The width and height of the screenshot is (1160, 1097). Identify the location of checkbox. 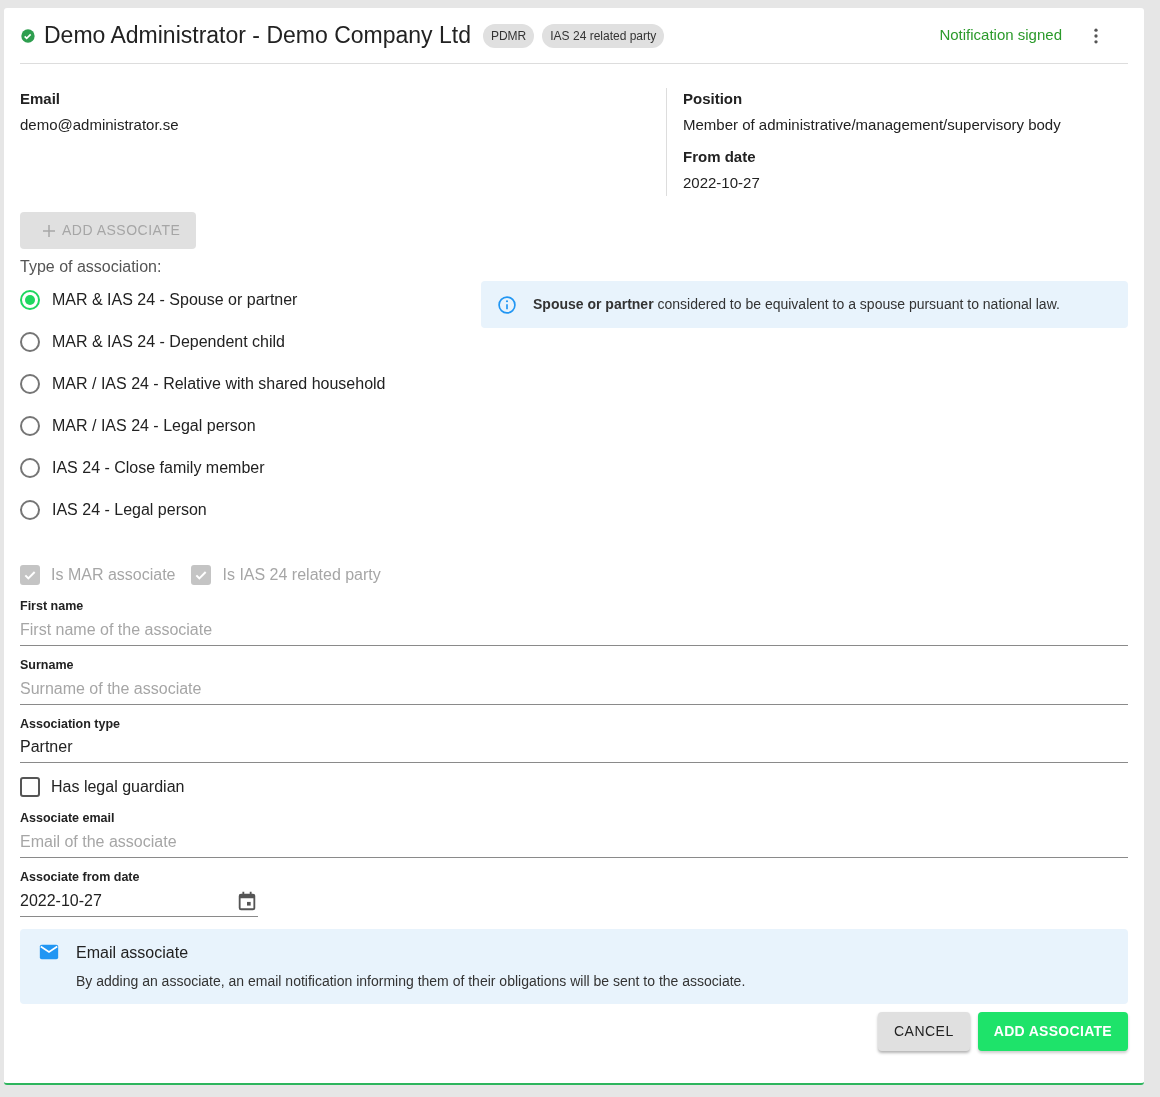
(30, 787).